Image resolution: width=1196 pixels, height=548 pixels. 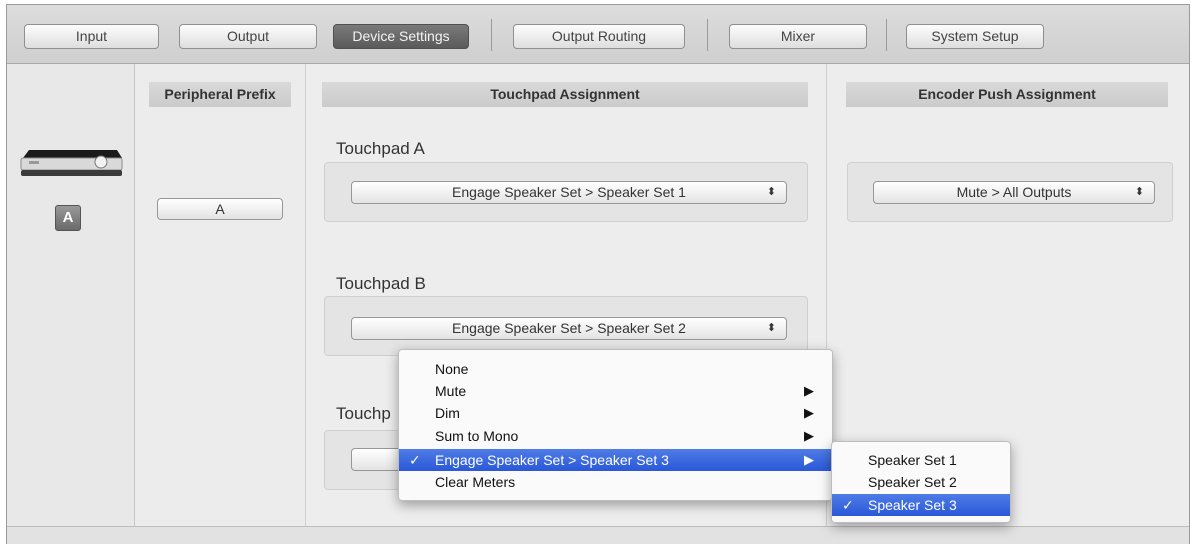 I want to click on touchpad-assignment-header: Touchpad Assignment, so click(x=565, y=94).